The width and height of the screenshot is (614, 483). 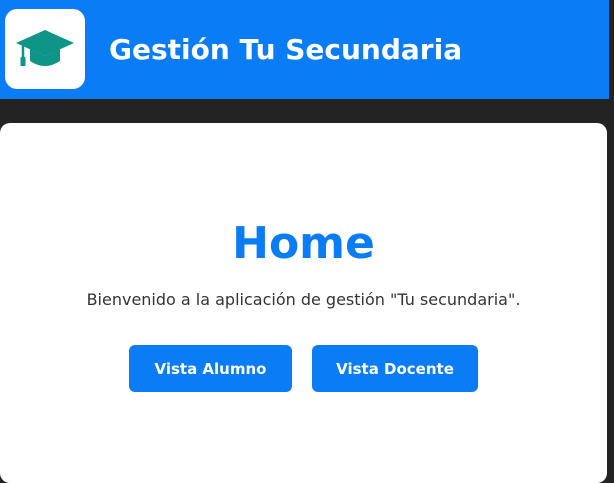 I want to click on app-title: Gestión Tu Secundaria, so click(x=286, y=49).